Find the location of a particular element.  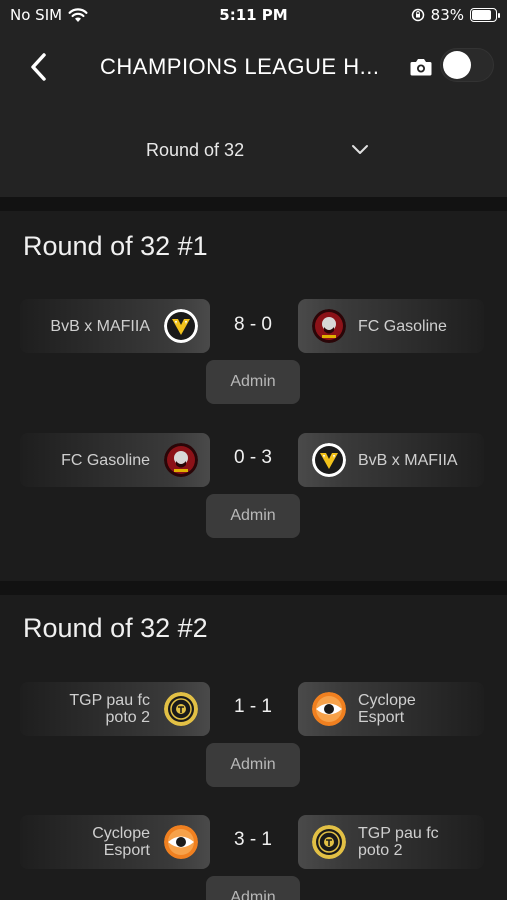

away-team-card: Cyclope Esport is located at coordinates (391, 709).